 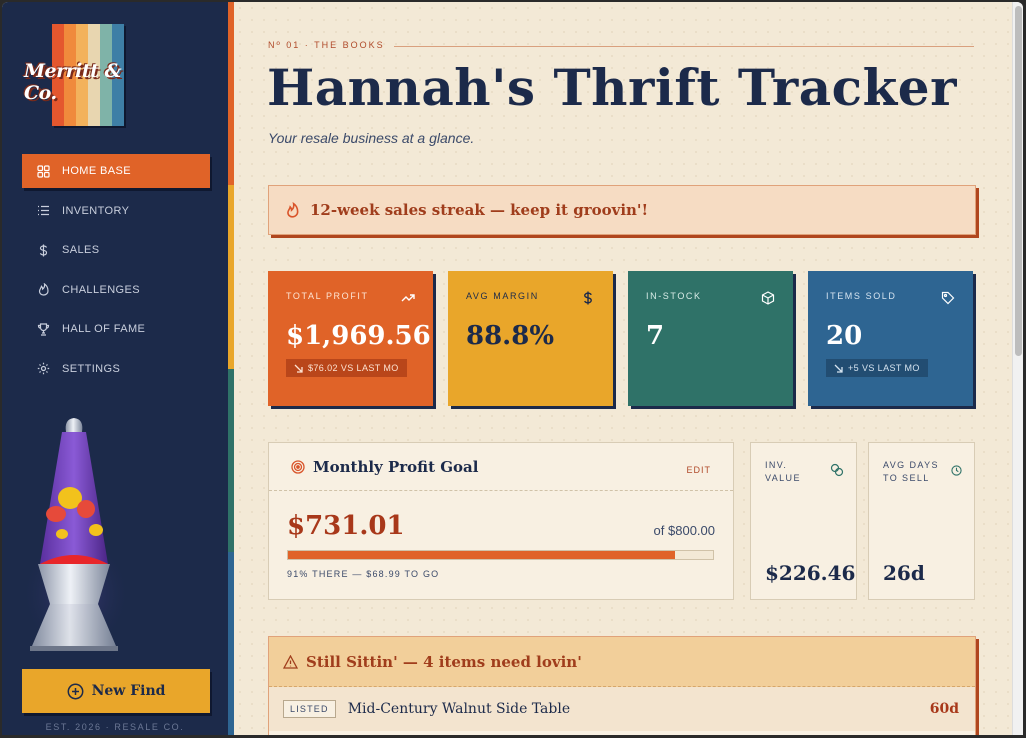 What do you see at coordinates (101, 289) in the screenshot?
I see `sidebar-item-label: CHALLENGES` at bounding box center [101, 289].